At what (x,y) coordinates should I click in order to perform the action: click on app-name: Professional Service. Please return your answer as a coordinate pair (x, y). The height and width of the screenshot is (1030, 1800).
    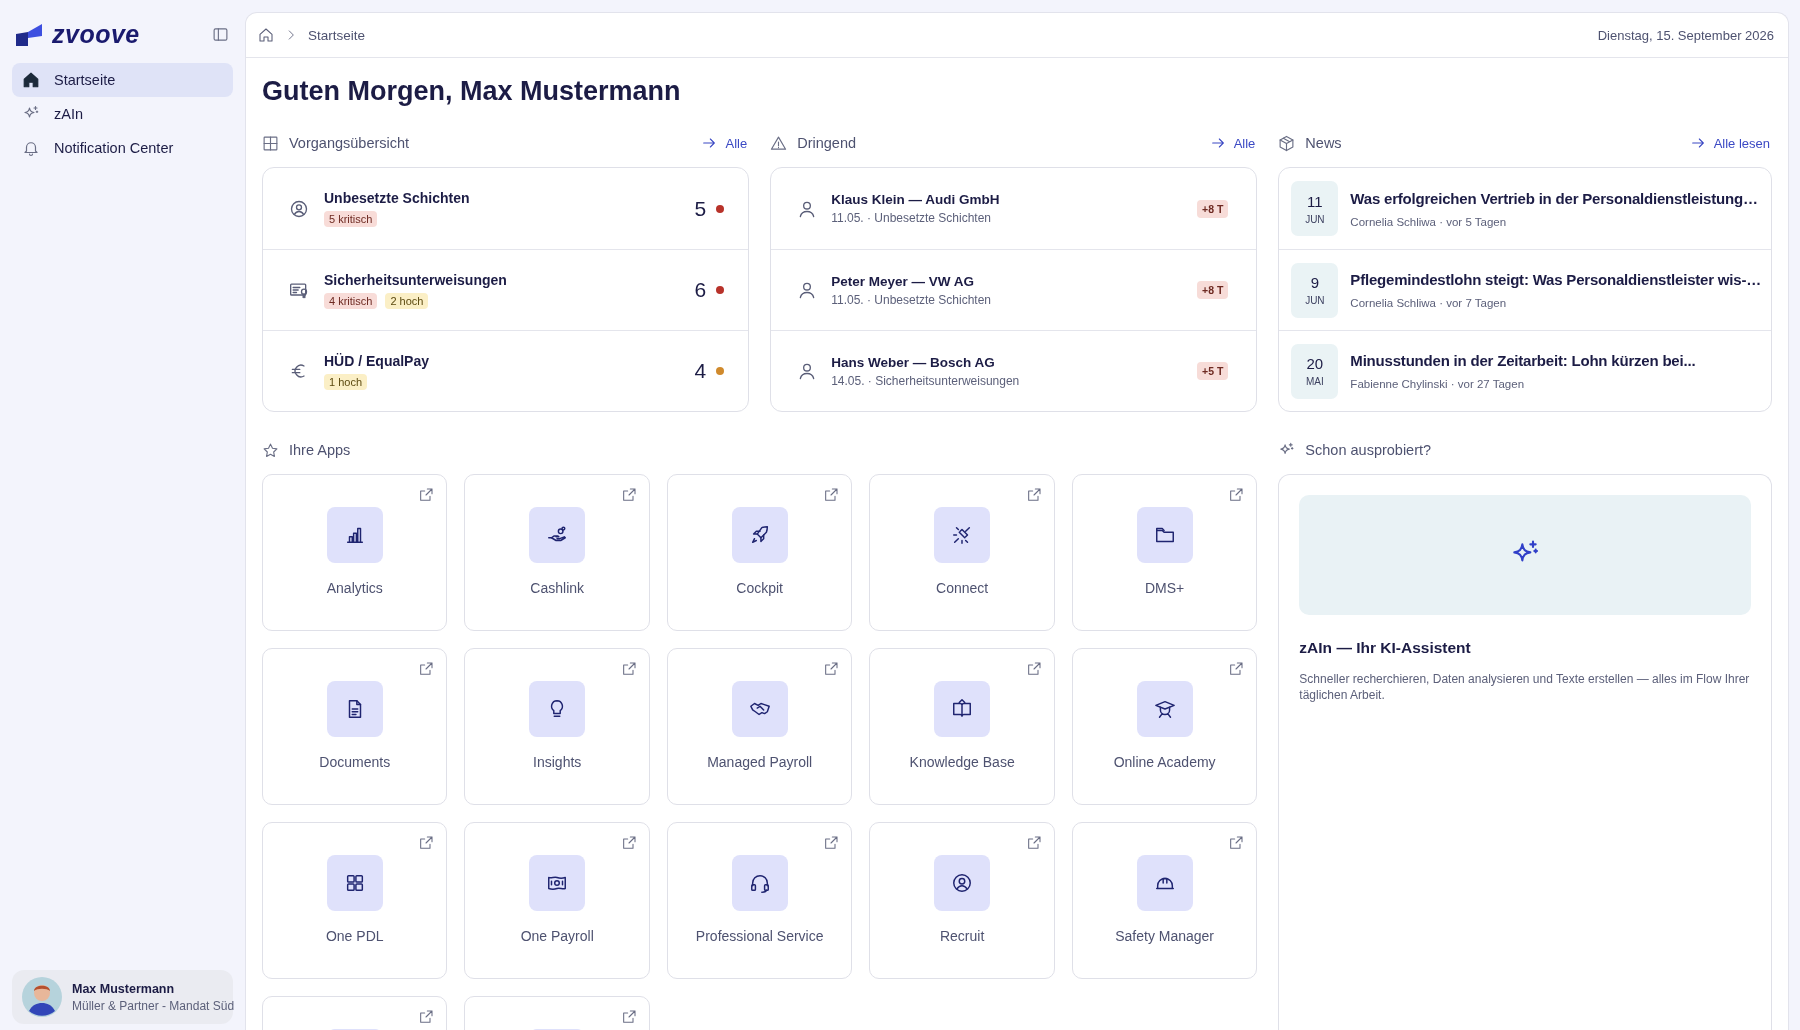
    Looking at the image, I should click on (759, 936).